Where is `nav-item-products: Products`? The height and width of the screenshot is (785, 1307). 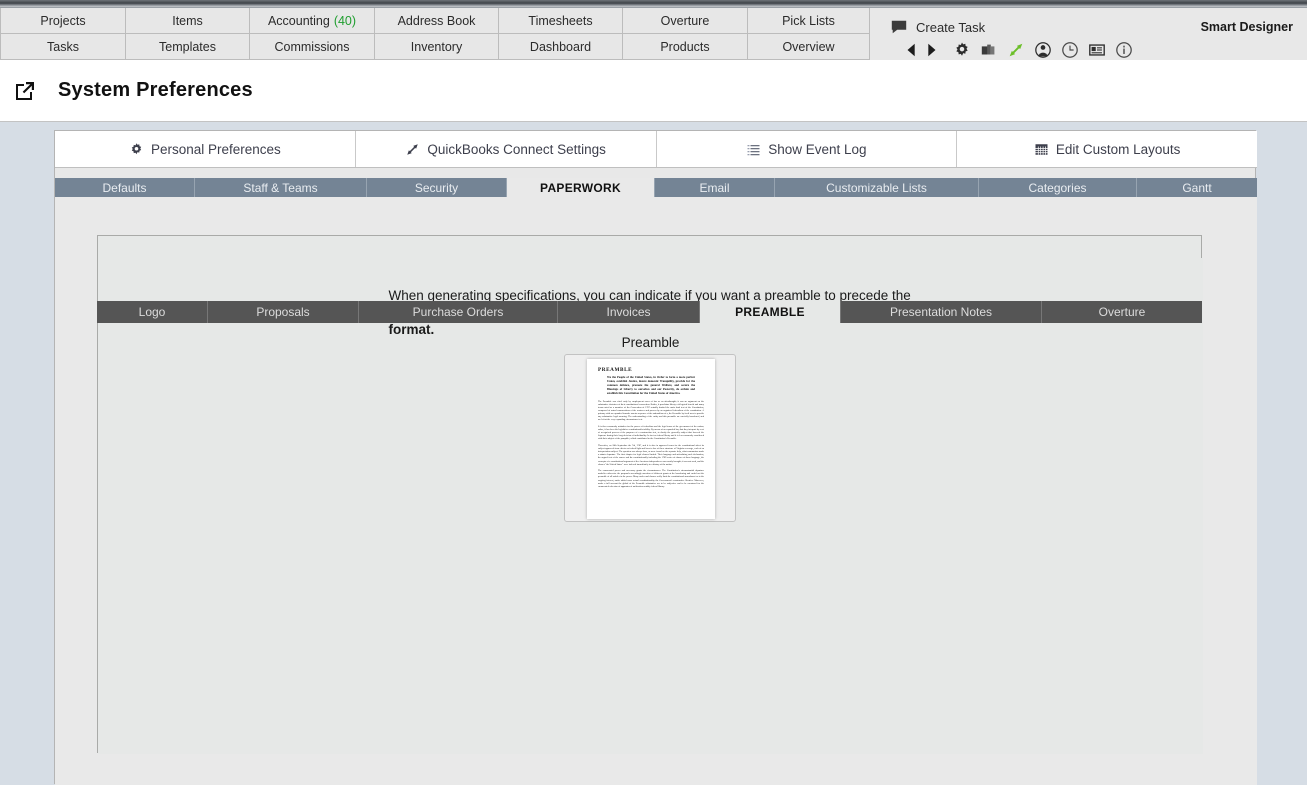 nav-item-products: Products is located at coordinates (685, 47).